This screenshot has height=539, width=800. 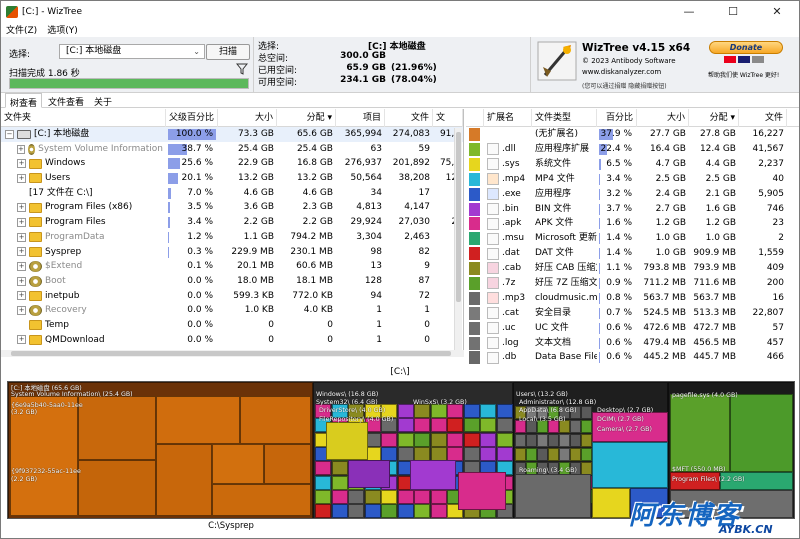 What do you see at coordinates (117, 488) in the screenshot?
I see `treemap-svi-c` at bounding box center [117, 488].